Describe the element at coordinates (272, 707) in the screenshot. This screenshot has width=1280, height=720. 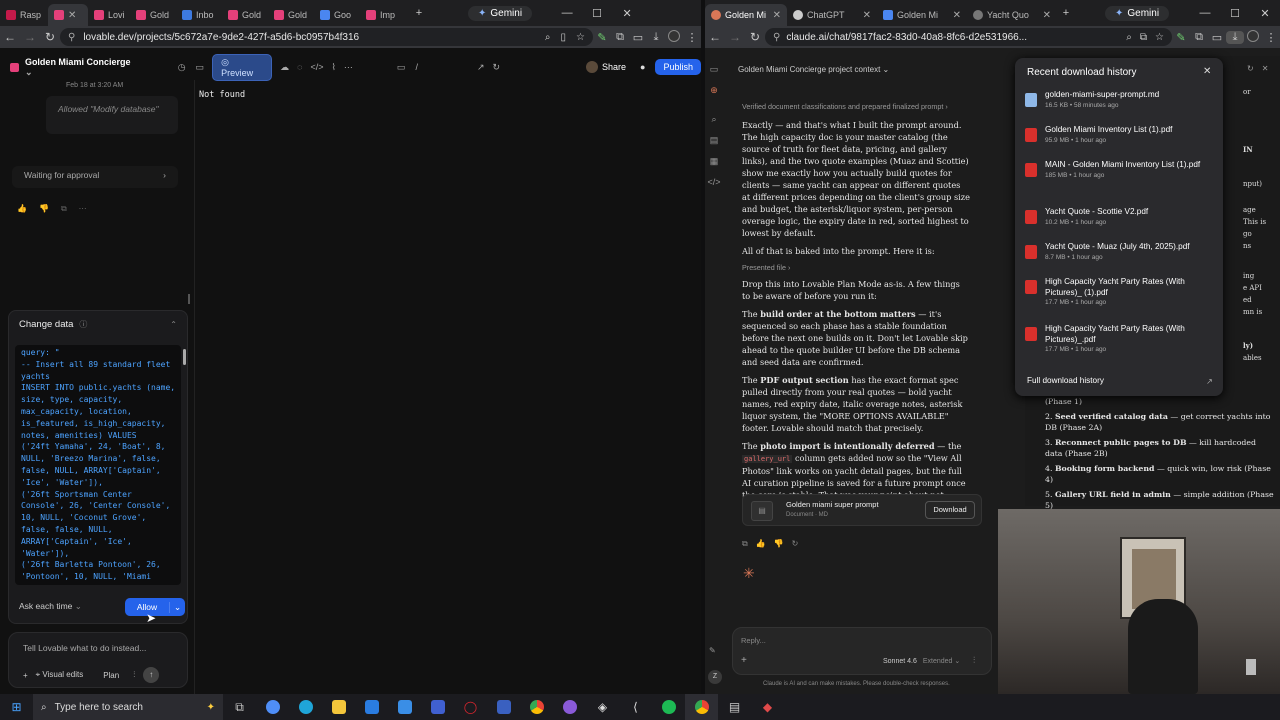
I see `copilot-icon` at that location.